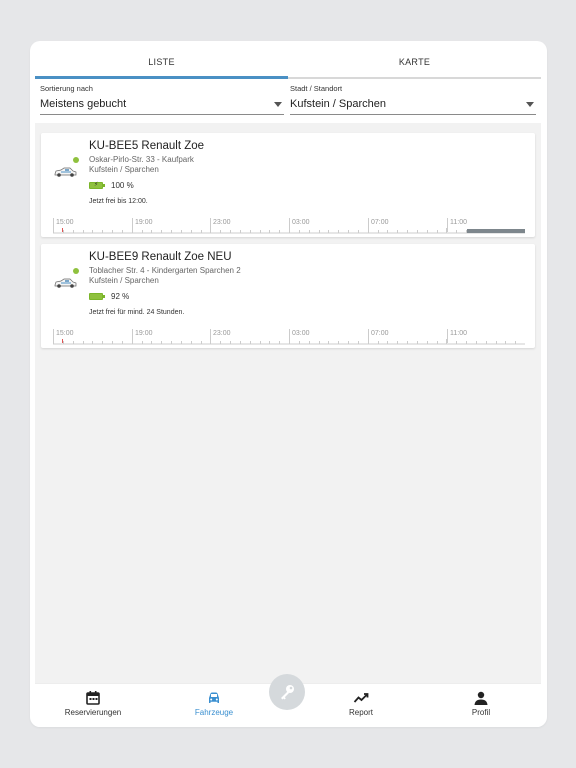 Image resolution: width=576 pixels, height=768 pixels. I want to click on battery-icon, so click(97, 296).